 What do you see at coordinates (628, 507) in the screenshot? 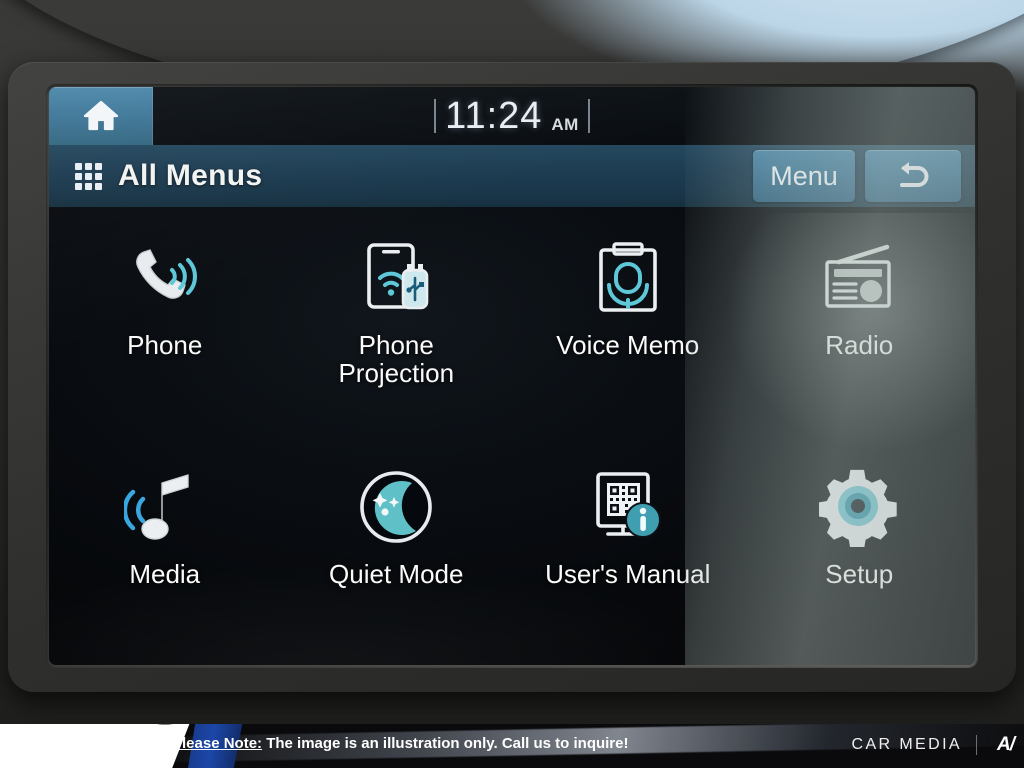
I see `users-manual-qr-icon` at bounding box center [628, 507].